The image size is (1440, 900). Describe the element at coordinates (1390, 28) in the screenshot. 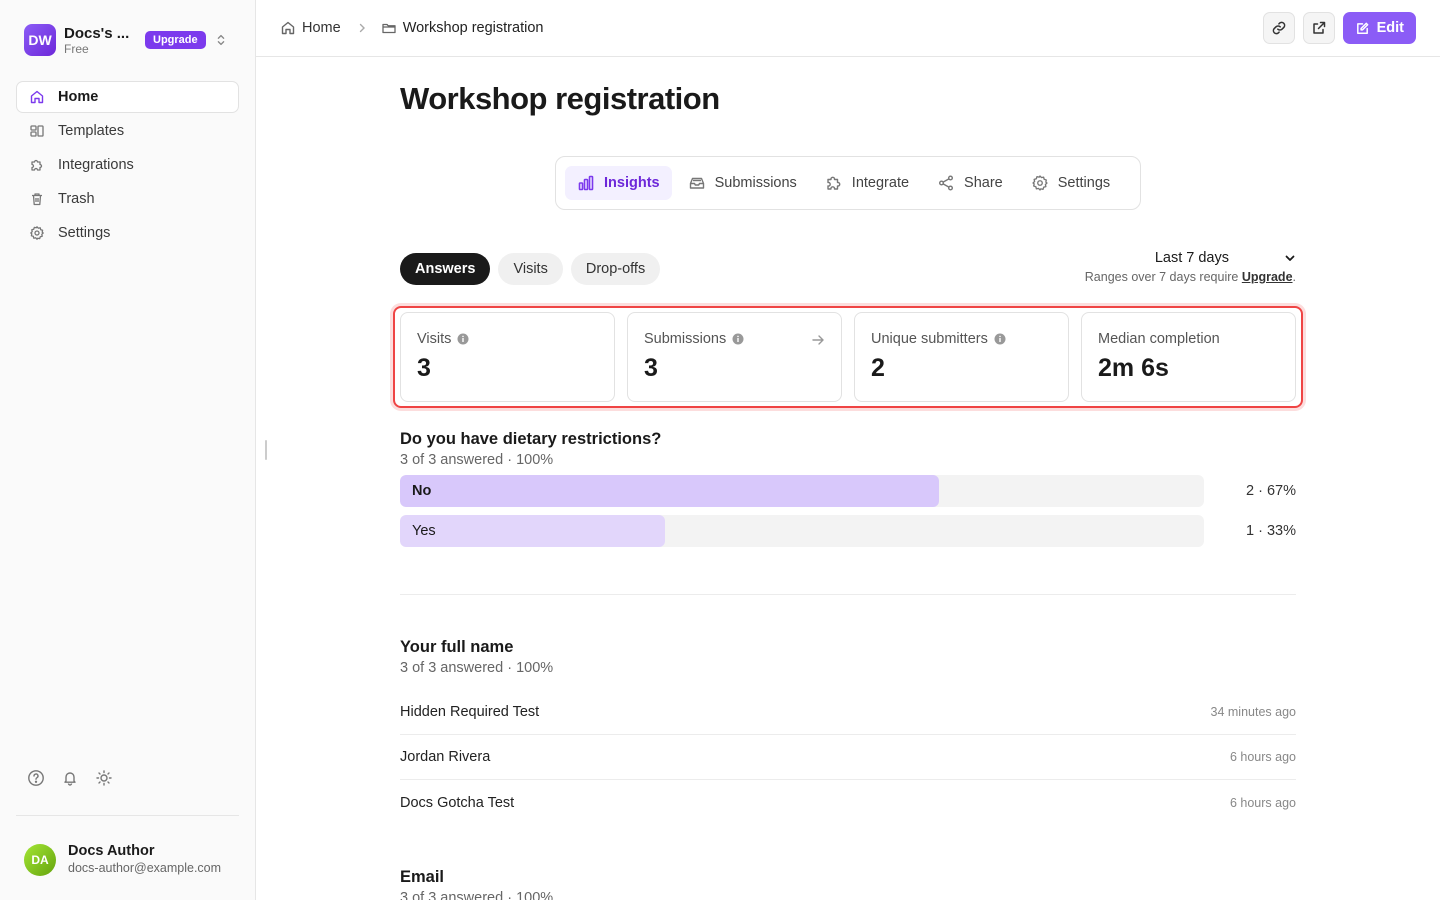

I see `edit-button-label: Edit` at that location.